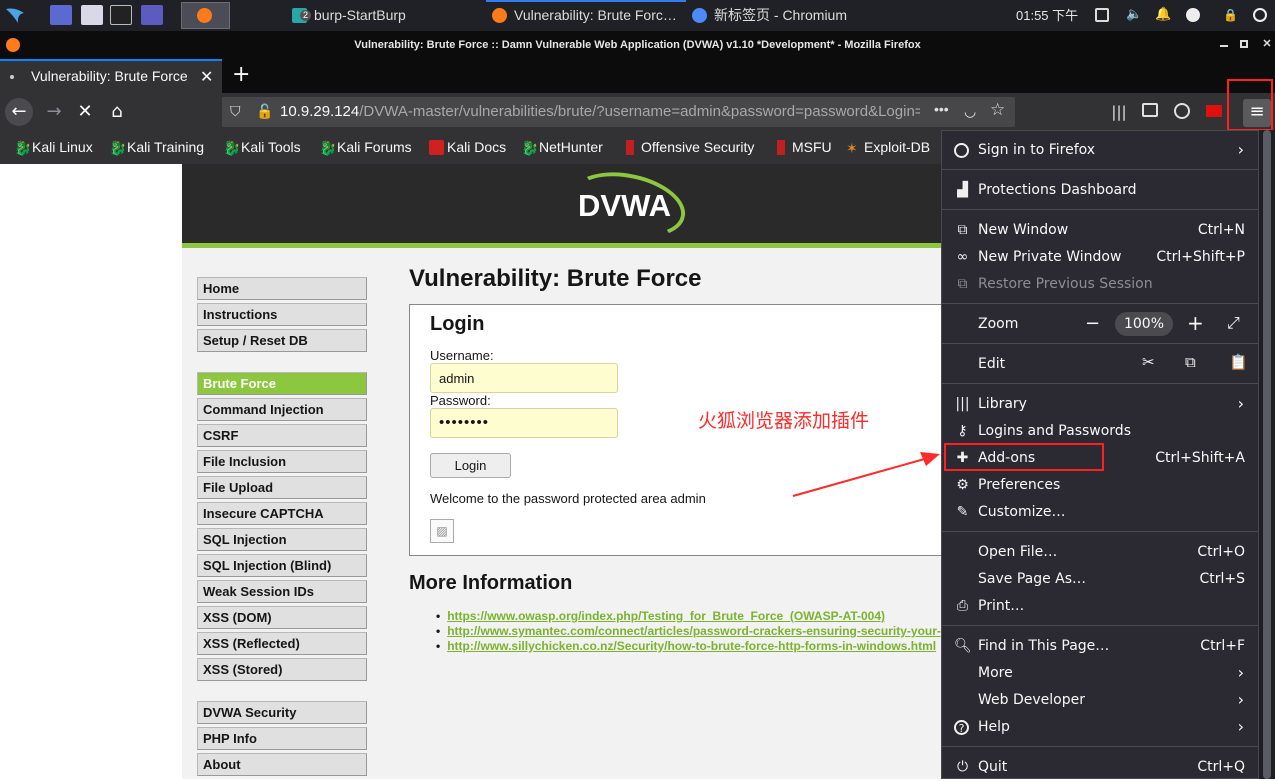 Image resolution: width=1275 pixels, height=781 pixels. Describe the element at coordinates (282, 764) in the screenshot. I see `menu-about: About` at that location.